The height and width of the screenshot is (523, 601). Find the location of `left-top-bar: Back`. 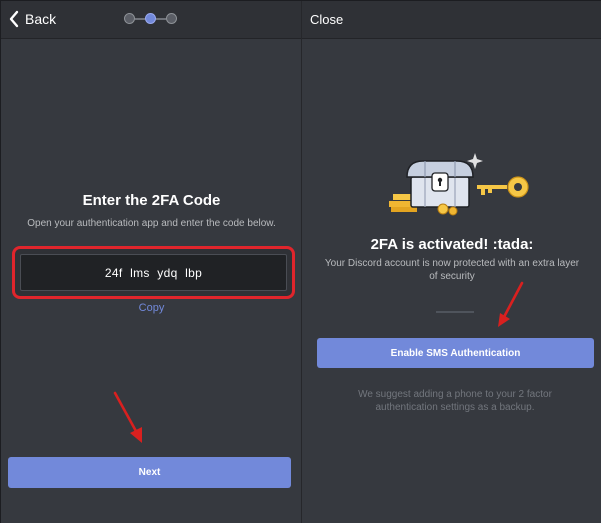

left-top-bar: Back is located at coordinates (151, 20).